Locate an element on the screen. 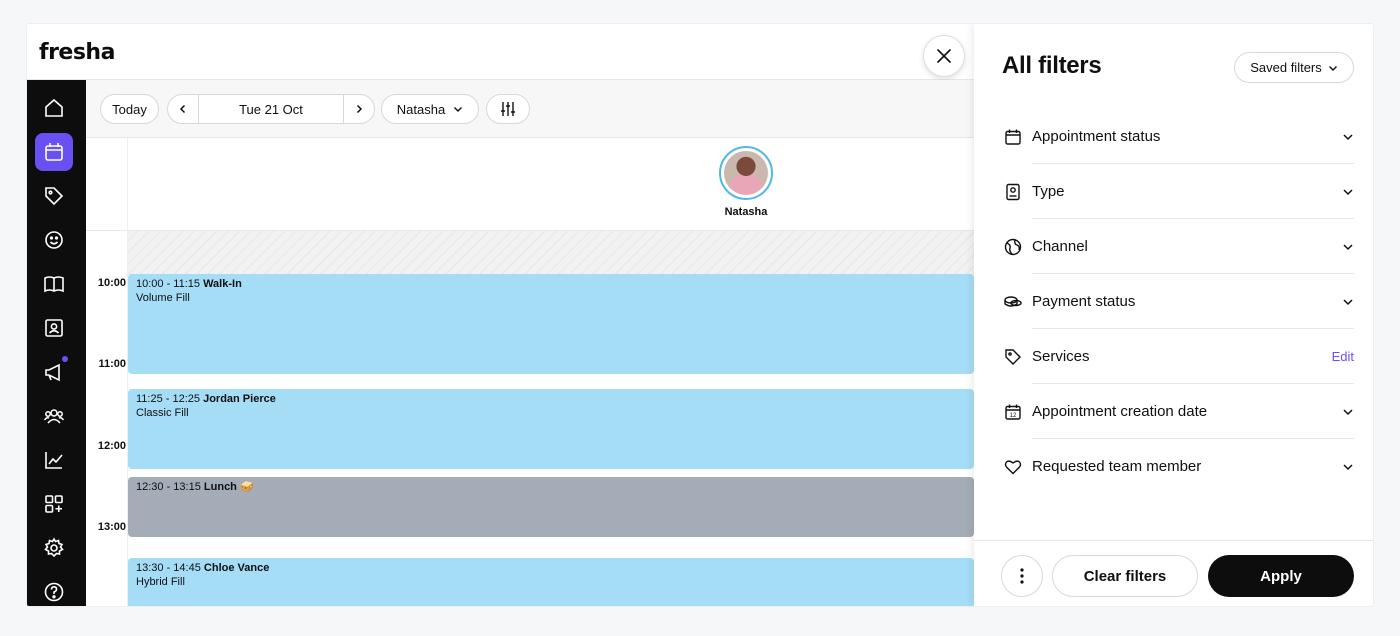  smiley-icon is located at coordinates (54, 240).